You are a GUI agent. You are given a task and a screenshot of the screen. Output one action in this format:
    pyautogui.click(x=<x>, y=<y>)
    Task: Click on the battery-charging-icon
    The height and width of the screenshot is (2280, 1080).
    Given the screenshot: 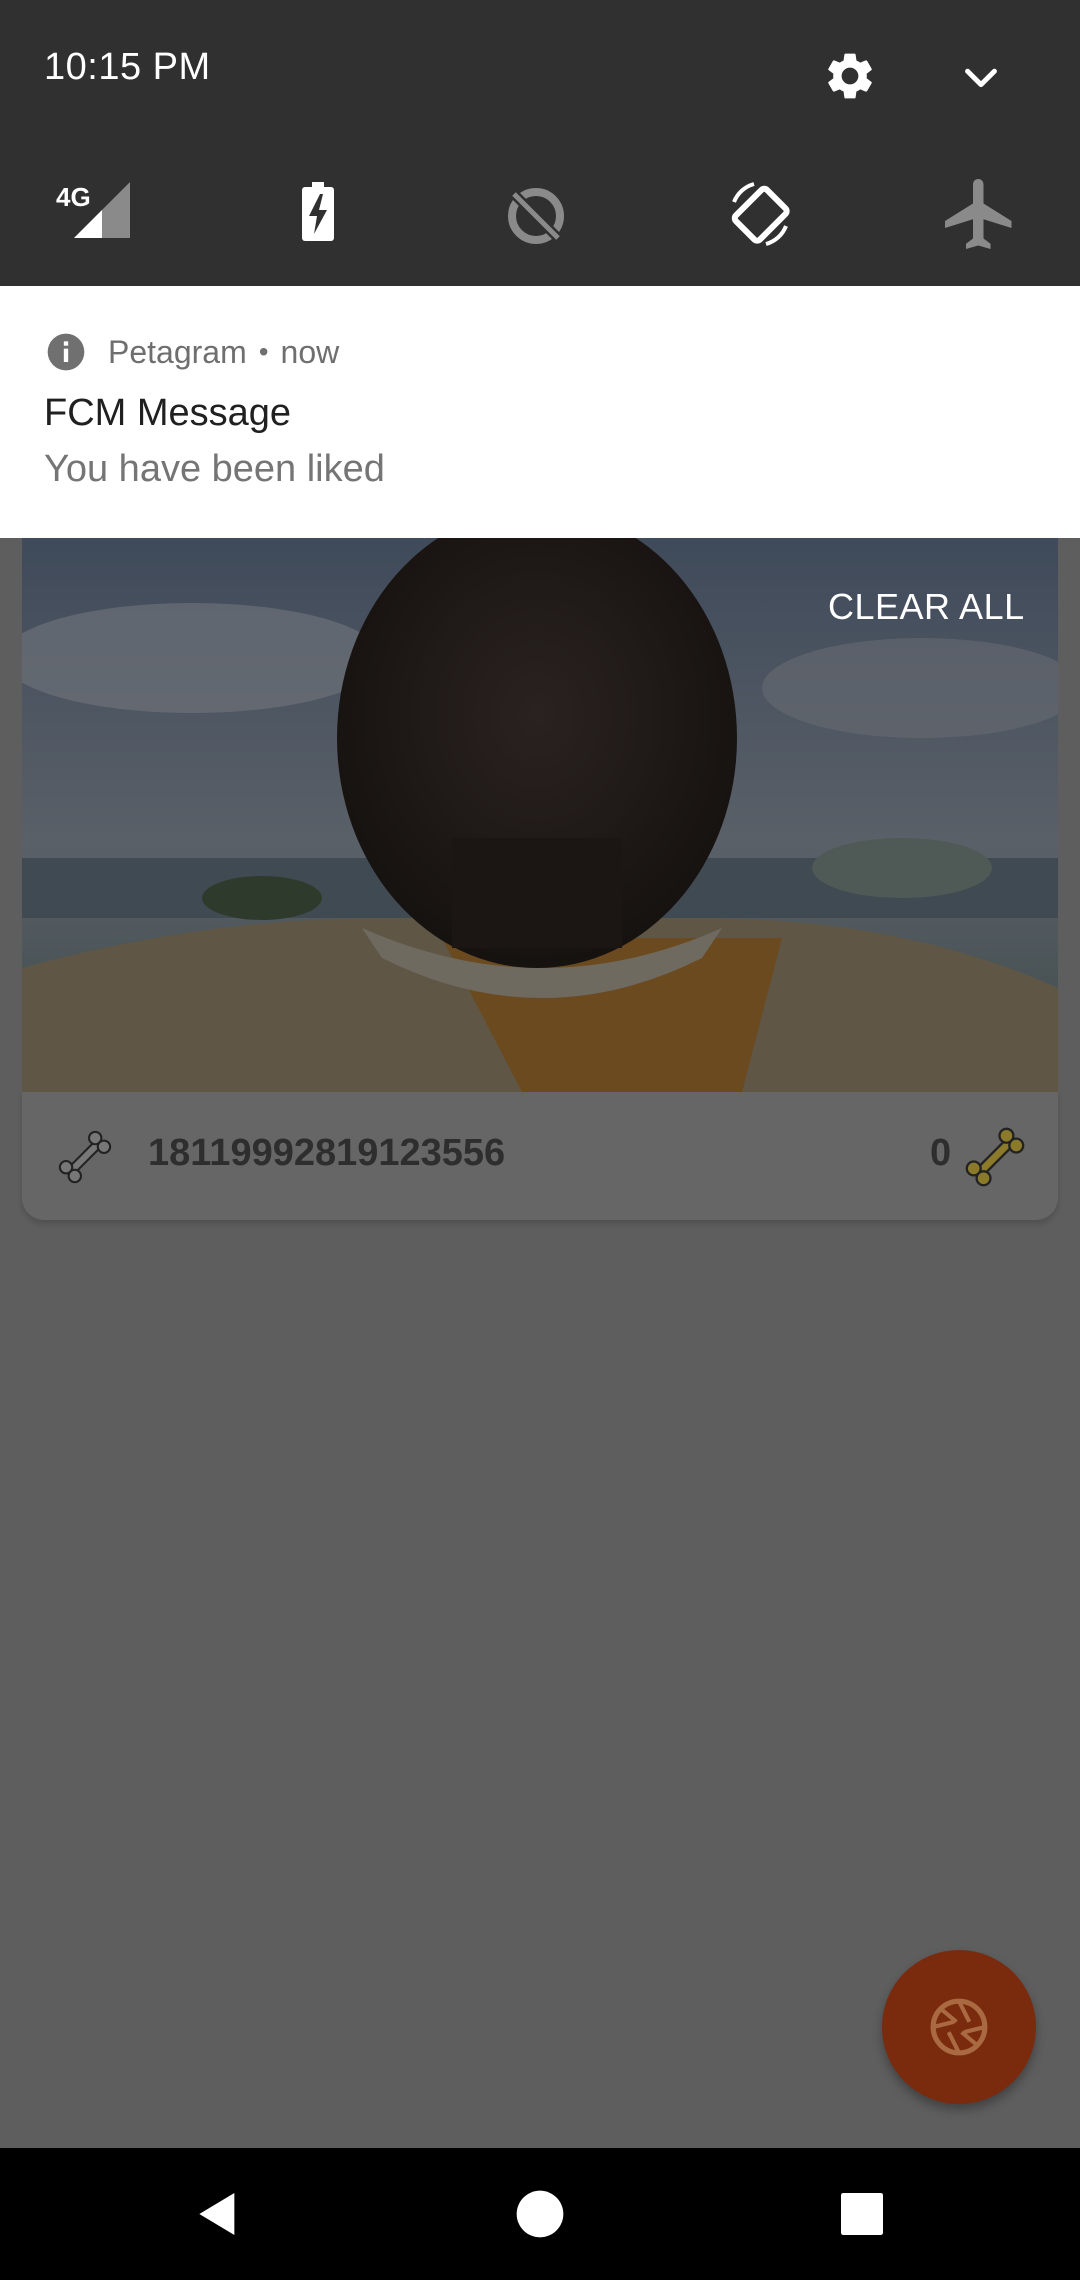 What is the action you would take?
    pyautogui.click(x=318, y=211)
    